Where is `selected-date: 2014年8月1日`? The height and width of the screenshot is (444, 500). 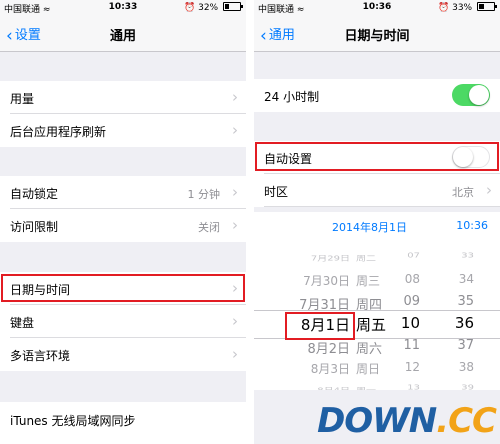
selected-date: 2014年8月1日 is located at coordinates (369, 227).